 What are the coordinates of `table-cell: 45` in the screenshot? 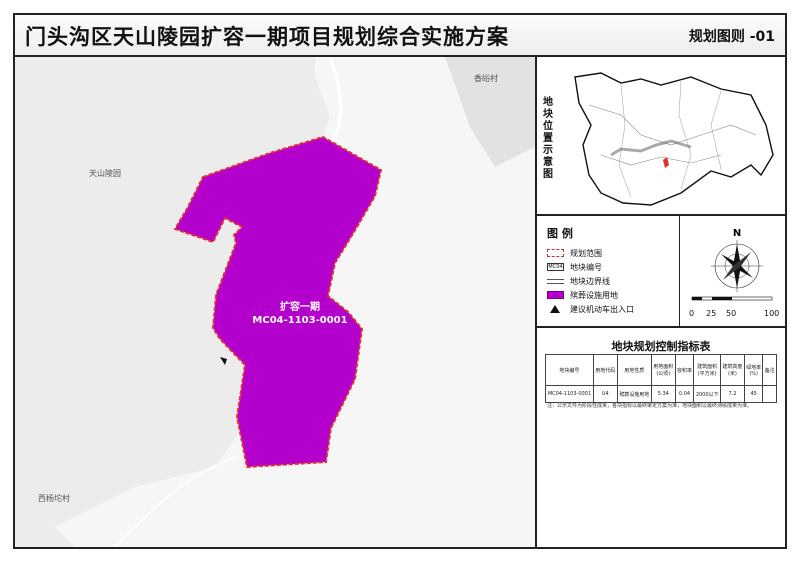 It's located at (753, 394).